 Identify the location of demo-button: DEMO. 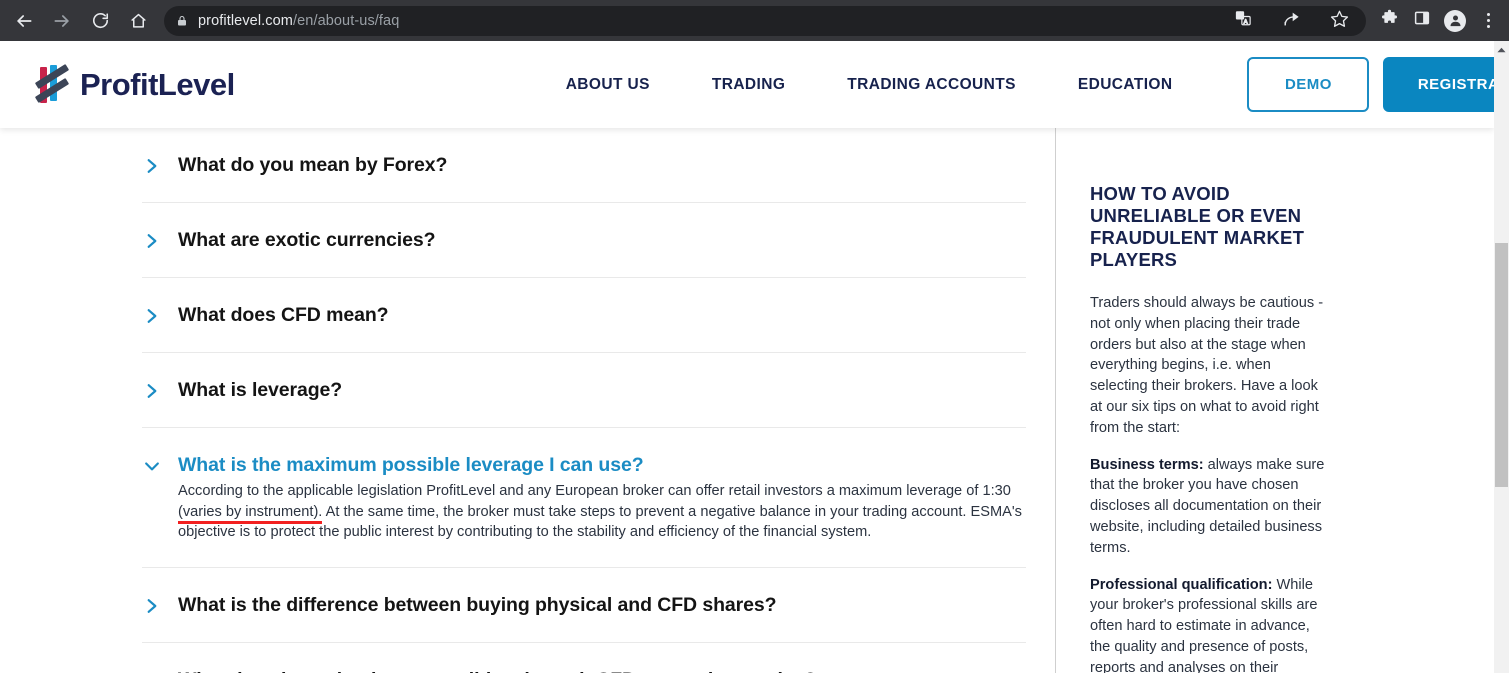
(1308, 84).